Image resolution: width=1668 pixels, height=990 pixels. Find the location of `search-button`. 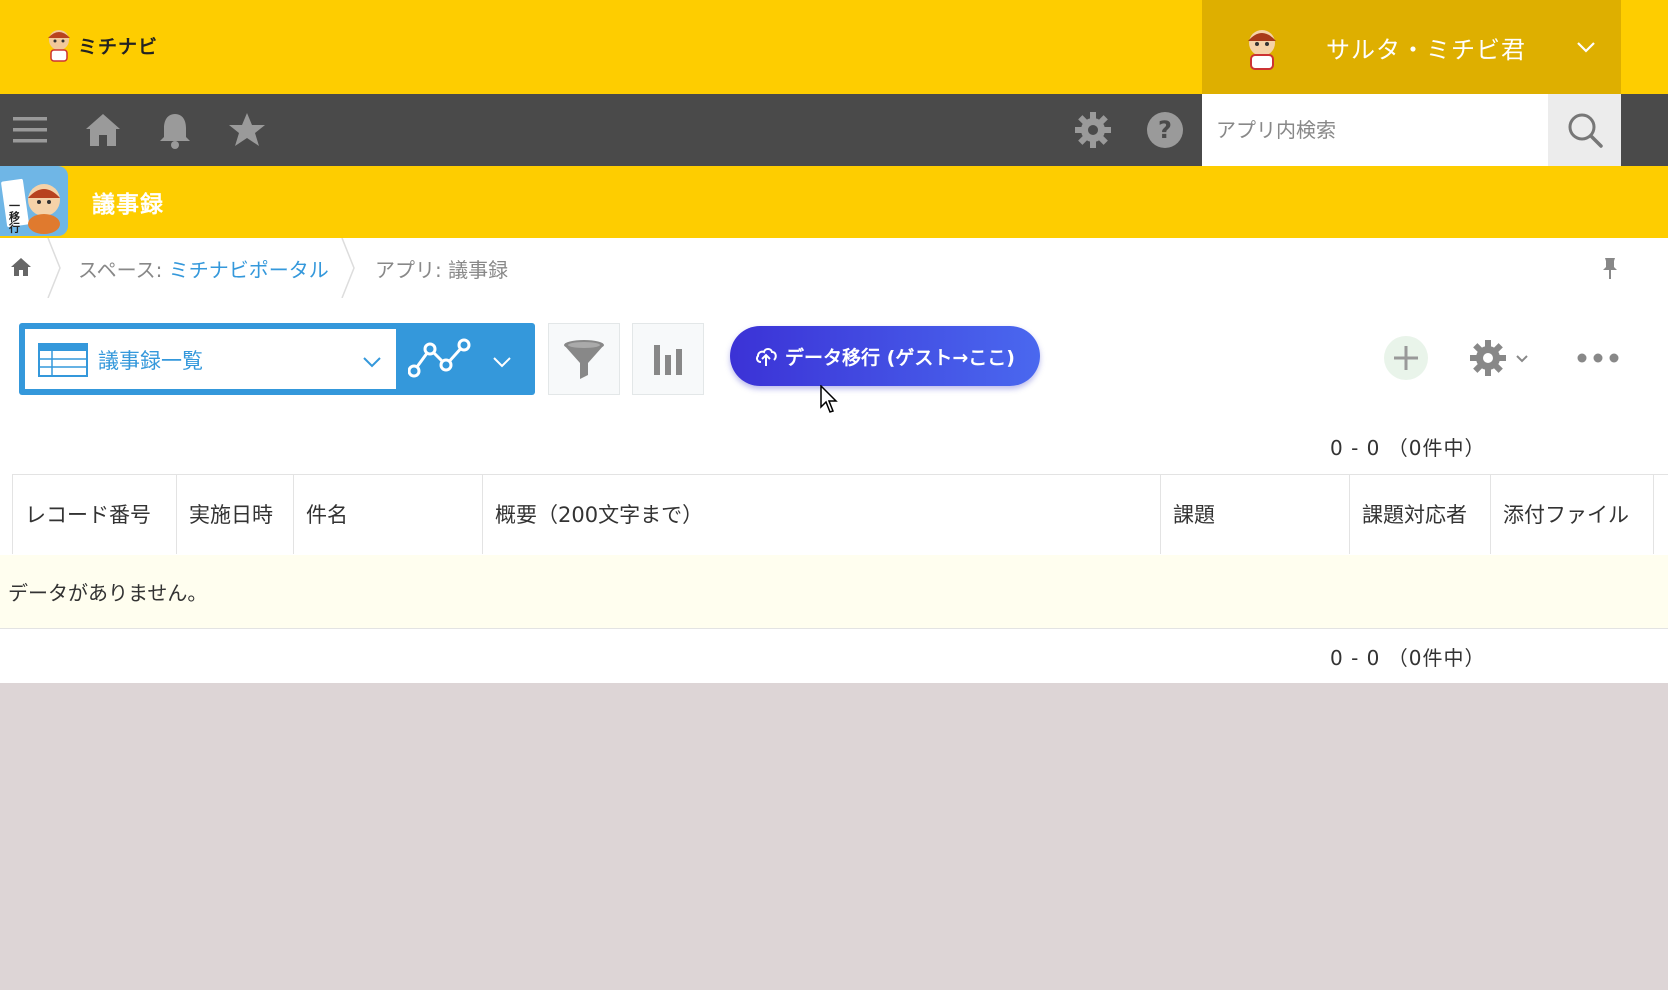

search-button is located at coordinates (1584, 130).